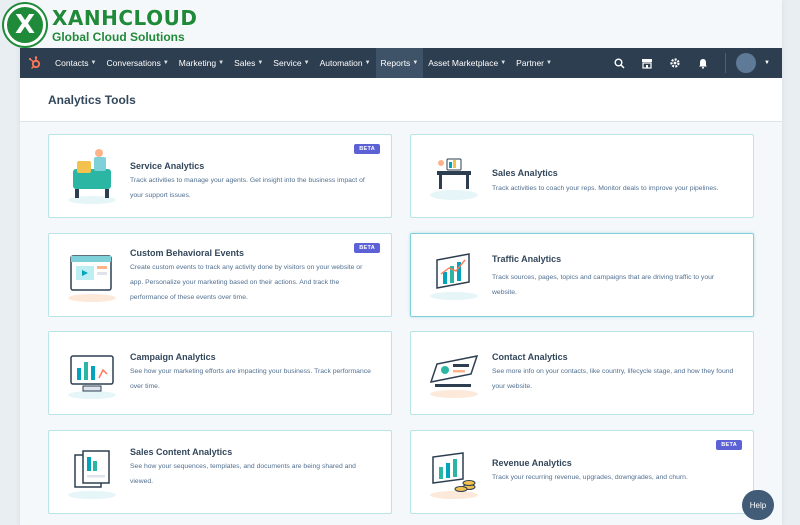  Describe the element at coordinates (454, 176) in the screenshot. I see `sales-analytics-illustration` at that location.